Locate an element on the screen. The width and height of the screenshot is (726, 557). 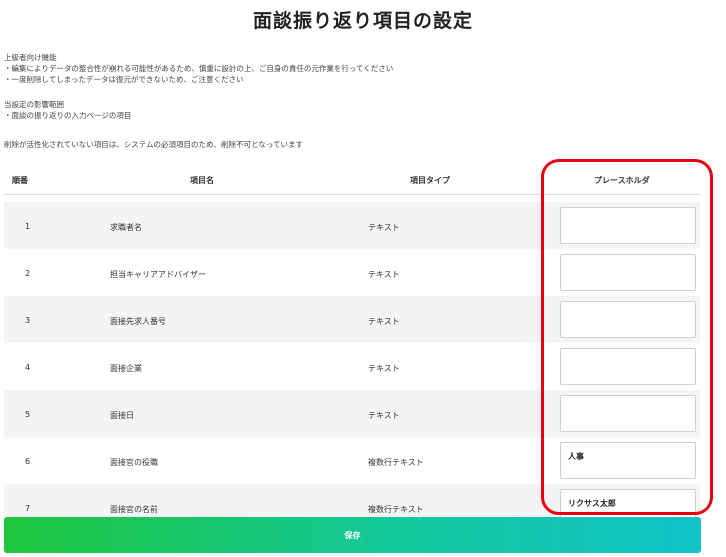
table-row: 2 担当キャリアアドバイザー テキスト is located at coordinates (352, 272).